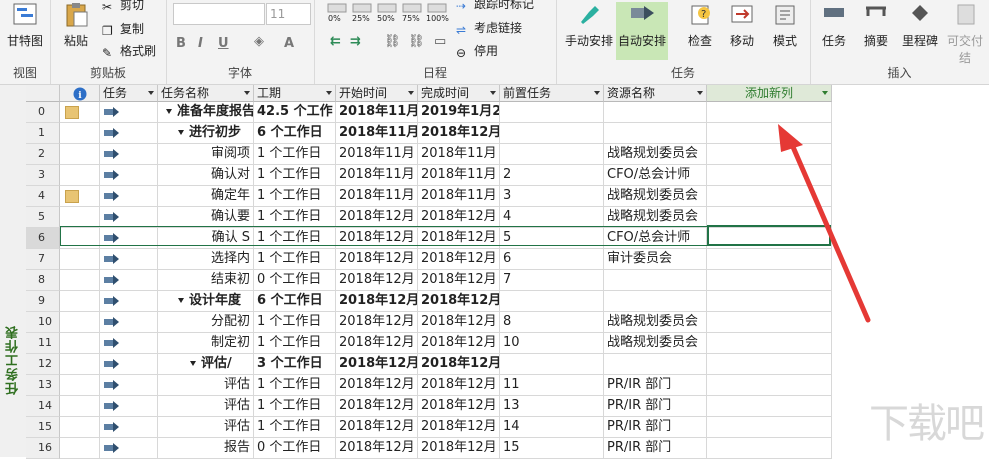  What do you see at coordinates (829, 230) in the screenshot?
I see `arrow-shaft` at bounding box center [829, 230].